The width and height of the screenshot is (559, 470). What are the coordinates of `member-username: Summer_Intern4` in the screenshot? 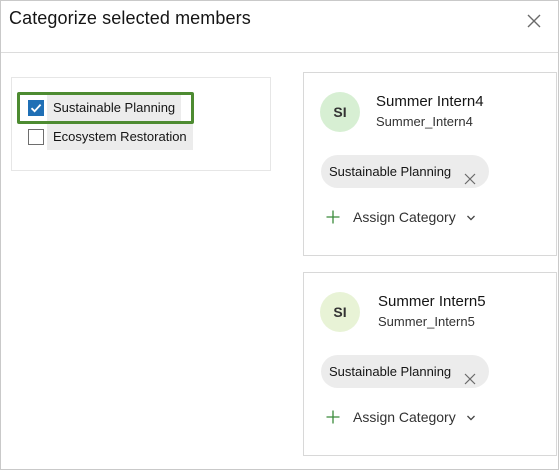 It's located at (424, 121).